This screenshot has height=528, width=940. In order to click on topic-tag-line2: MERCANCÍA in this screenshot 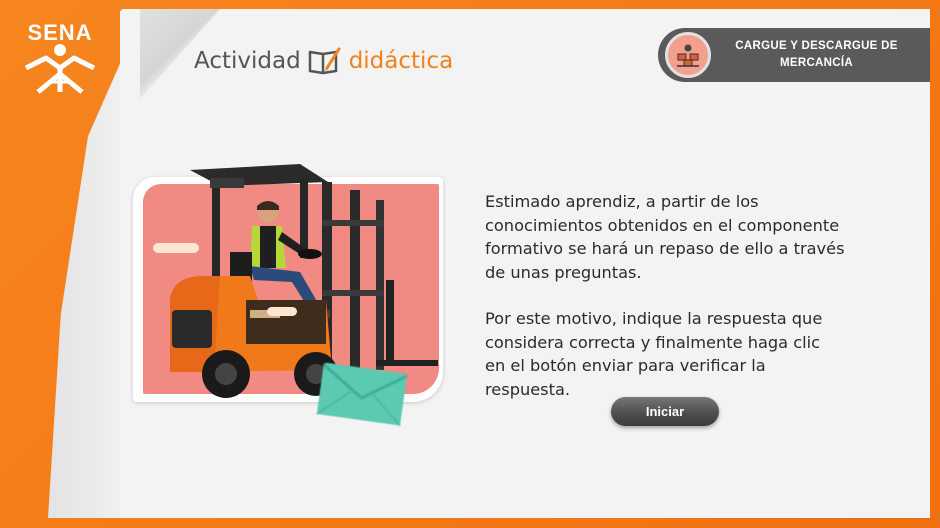, I will do `click(816, 63)`.